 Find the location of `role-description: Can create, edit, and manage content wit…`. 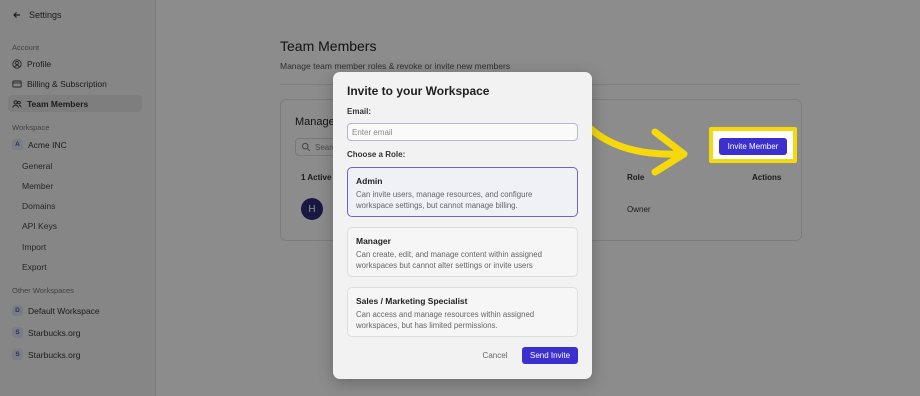

role-description: Can create, edit, and manage content wit… is located at coordinates (449, 260).